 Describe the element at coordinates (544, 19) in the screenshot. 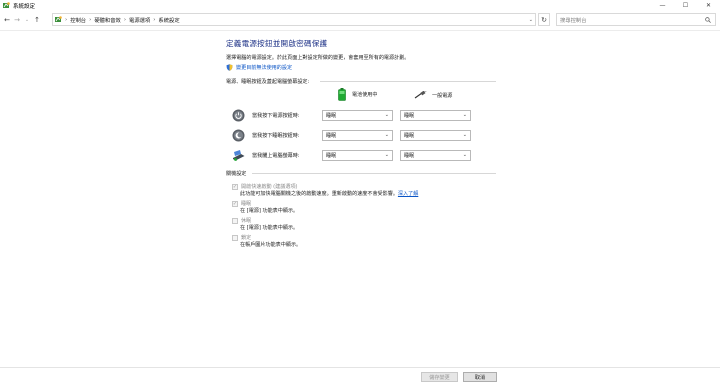

I see `refresh-button: ↻` at that location.